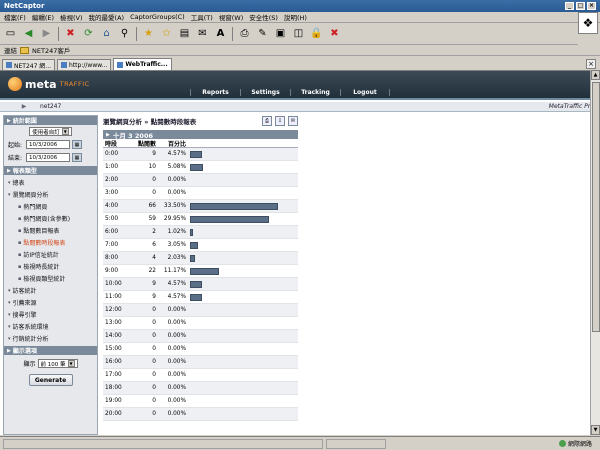 The width and height of the screenshot is (600, 450). What do you see at coordinates (265, 92) in the screenshot?
I see `nav-settings: Settings` at bounding box center [265, 92].